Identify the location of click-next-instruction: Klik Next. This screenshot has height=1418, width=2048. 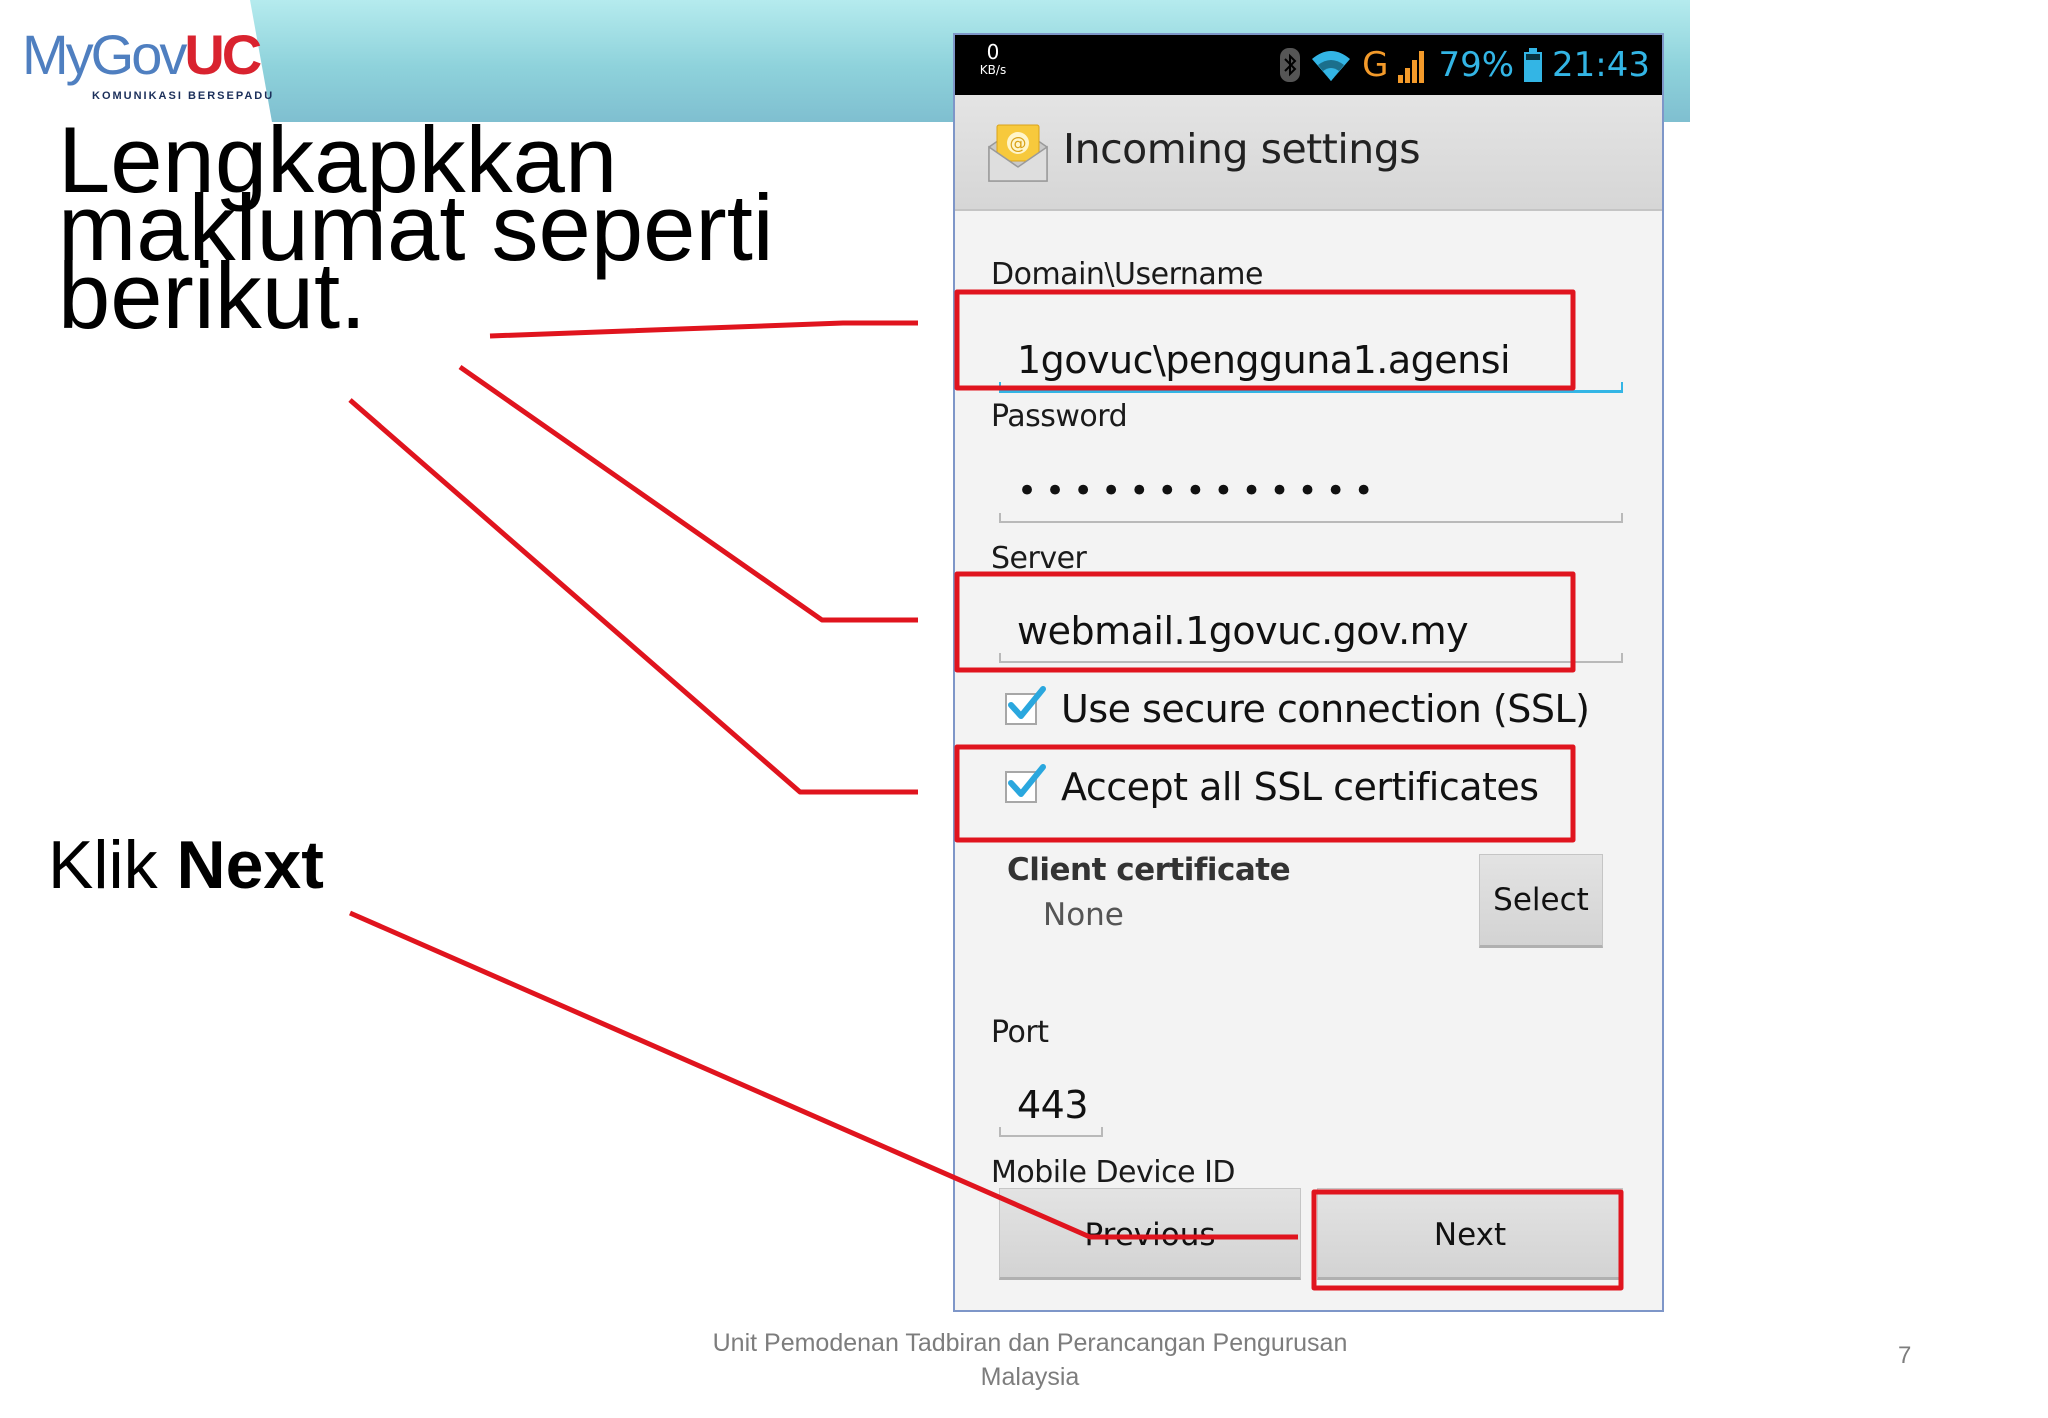
(186, 865).